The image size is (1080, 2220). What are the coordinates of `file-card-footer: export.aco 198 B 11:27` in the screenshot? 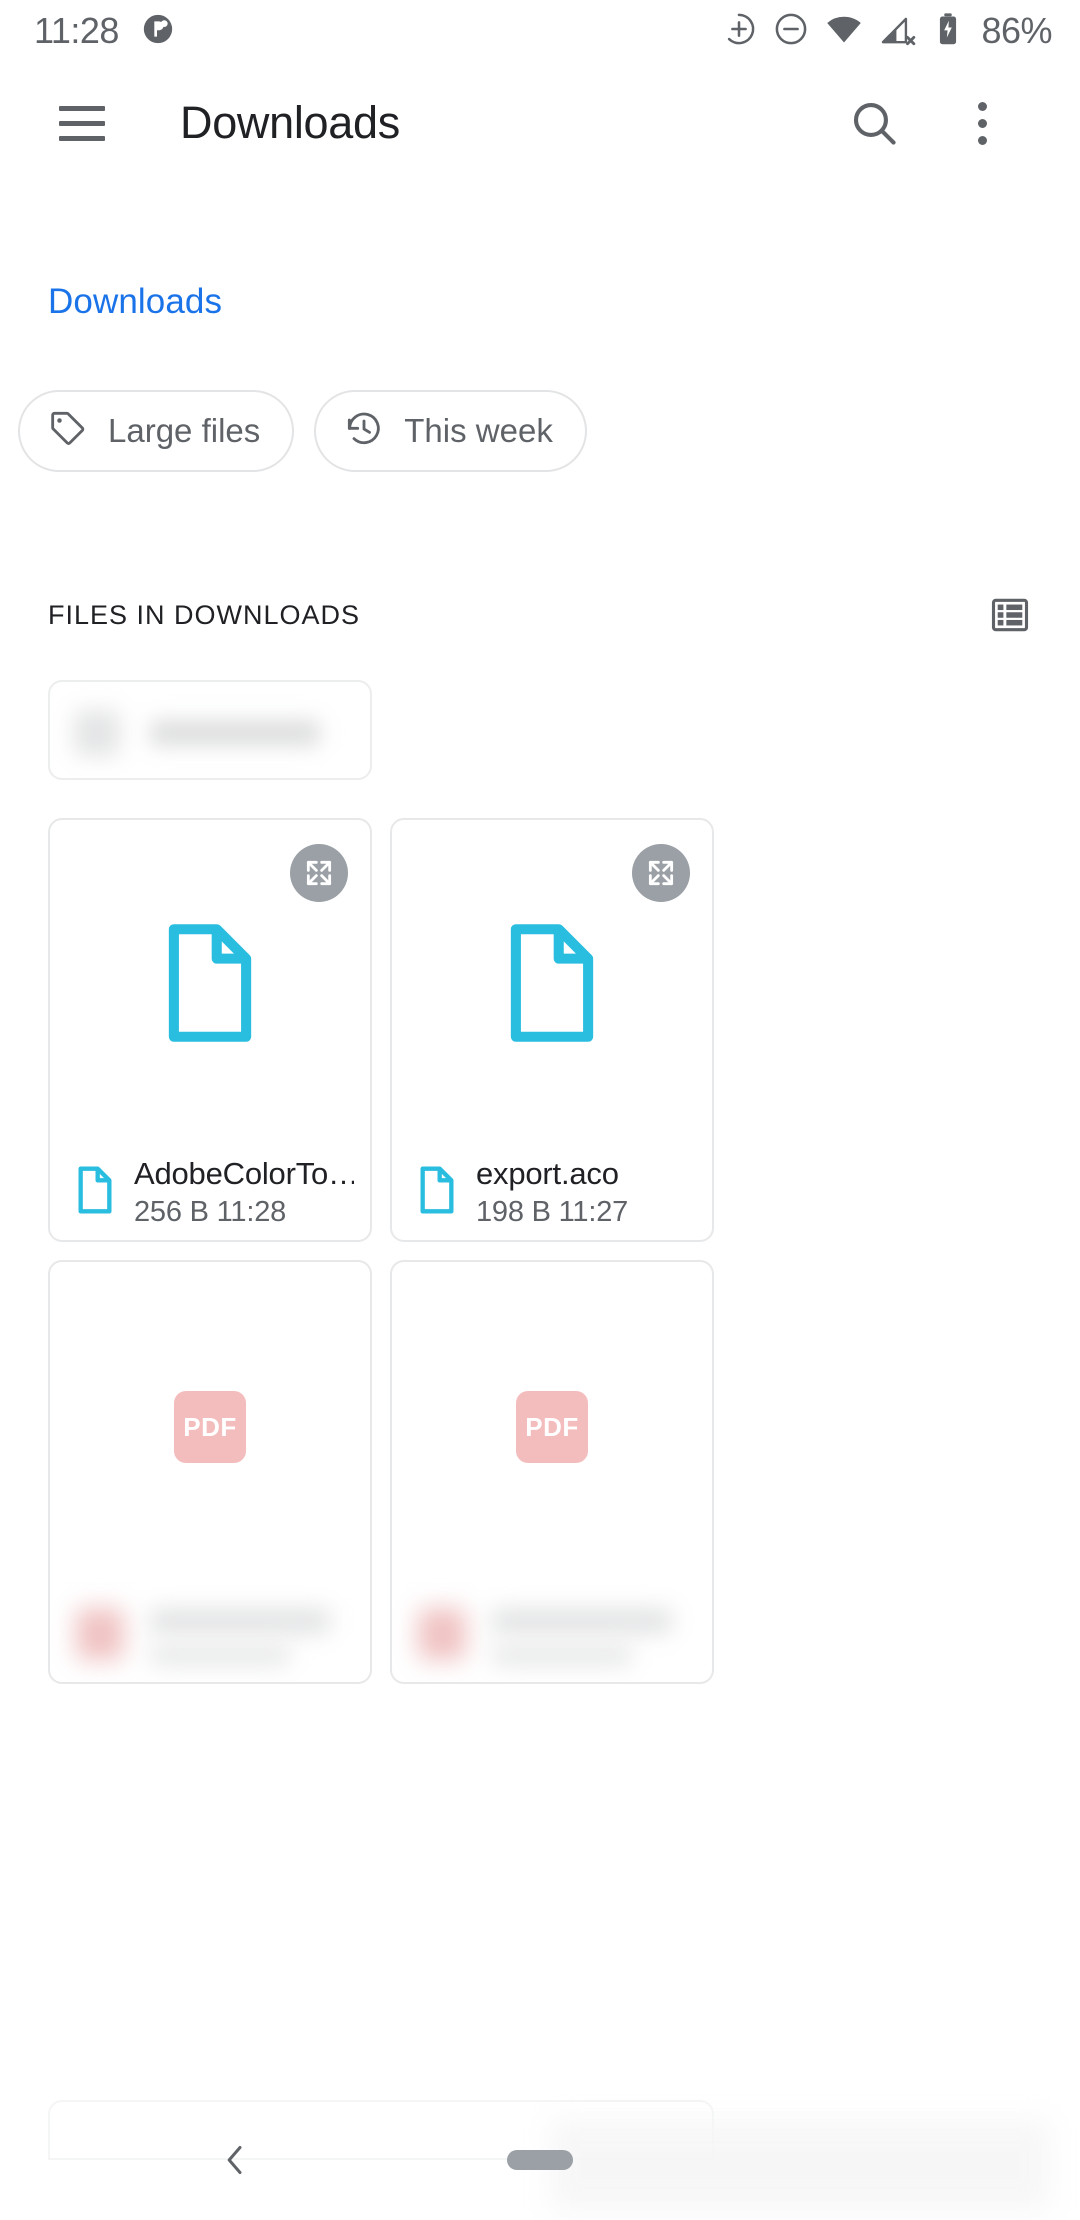 It's located at (552, 1192).